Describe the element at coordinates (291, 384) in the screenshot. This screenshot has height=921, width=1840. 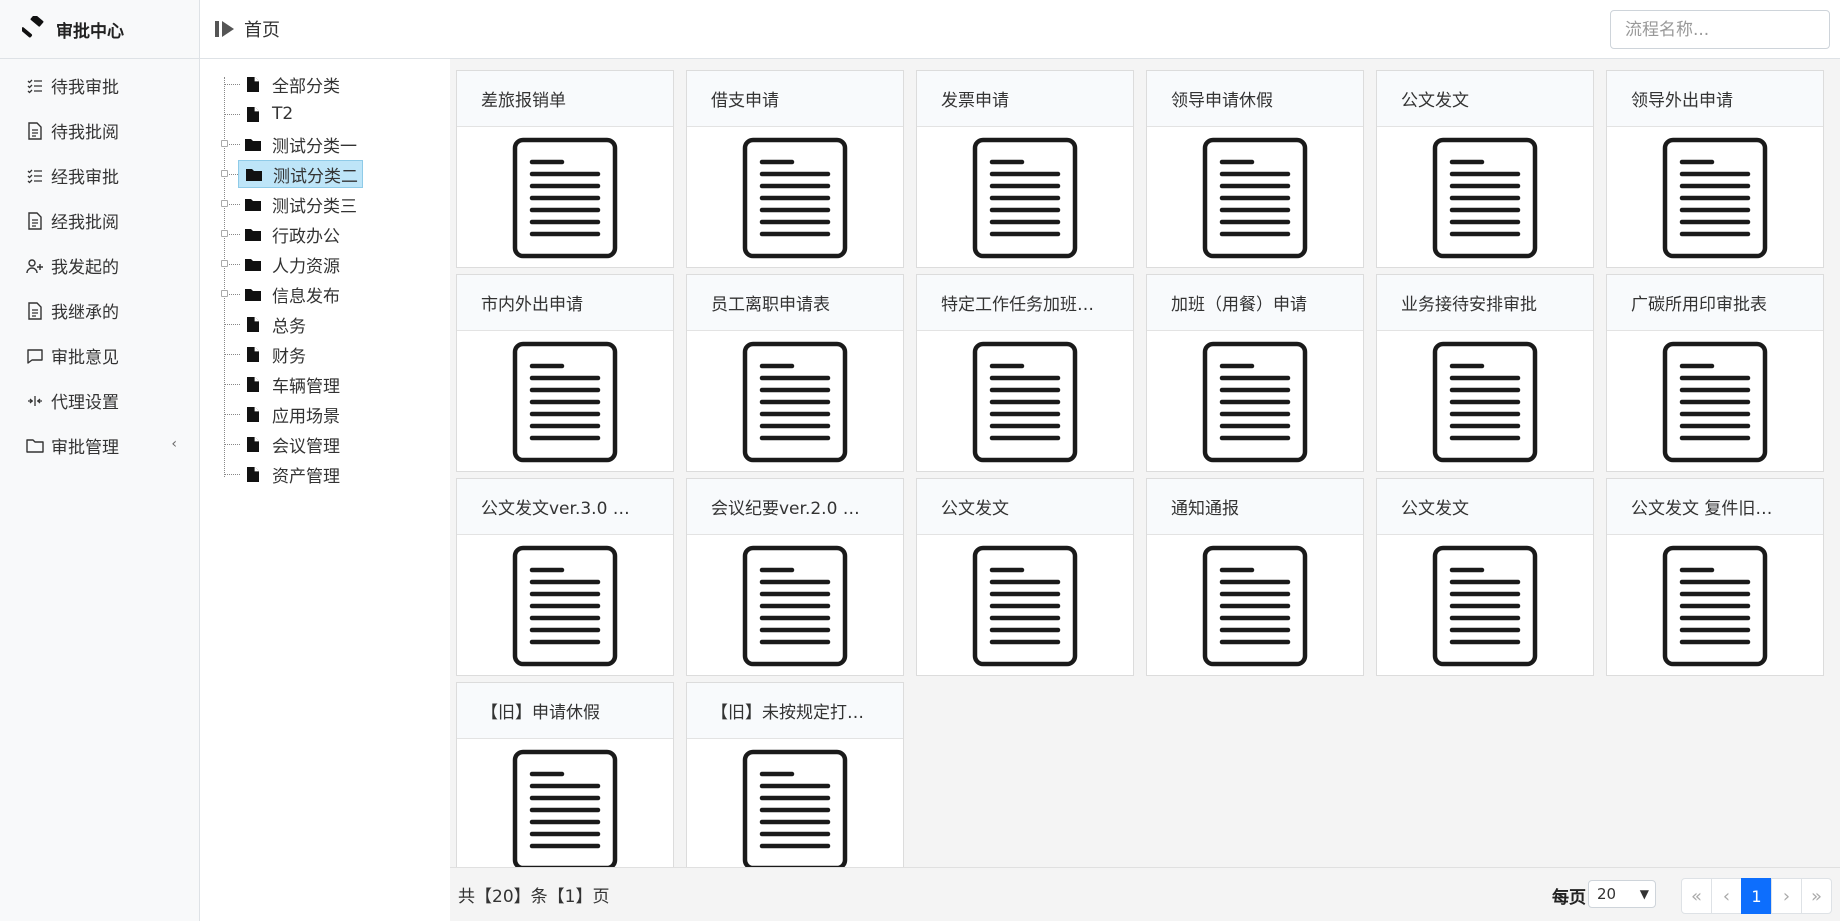
I see `tree-item: 车辆管理` at that location.